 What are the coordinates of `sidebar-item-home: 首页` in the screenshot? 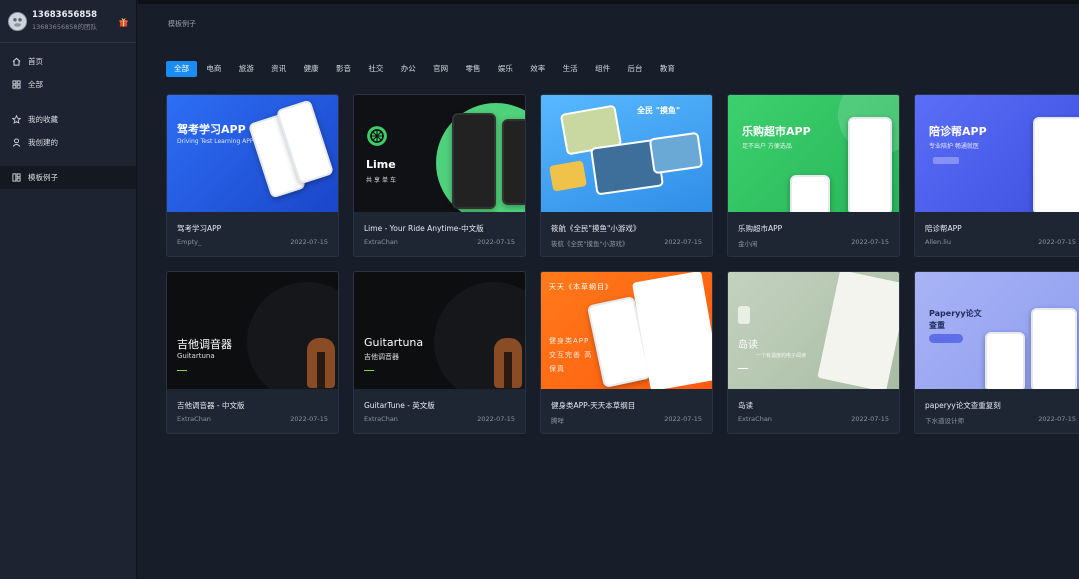 It's located at (68, 61).